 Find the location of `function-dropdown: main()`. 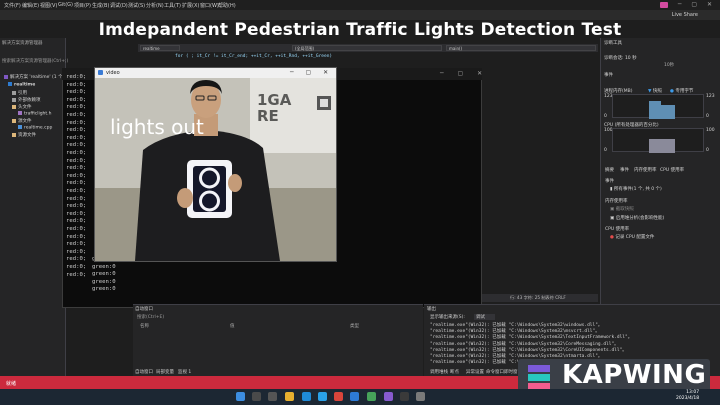

function-dropdown: main() is located at coordinates (521, 48).